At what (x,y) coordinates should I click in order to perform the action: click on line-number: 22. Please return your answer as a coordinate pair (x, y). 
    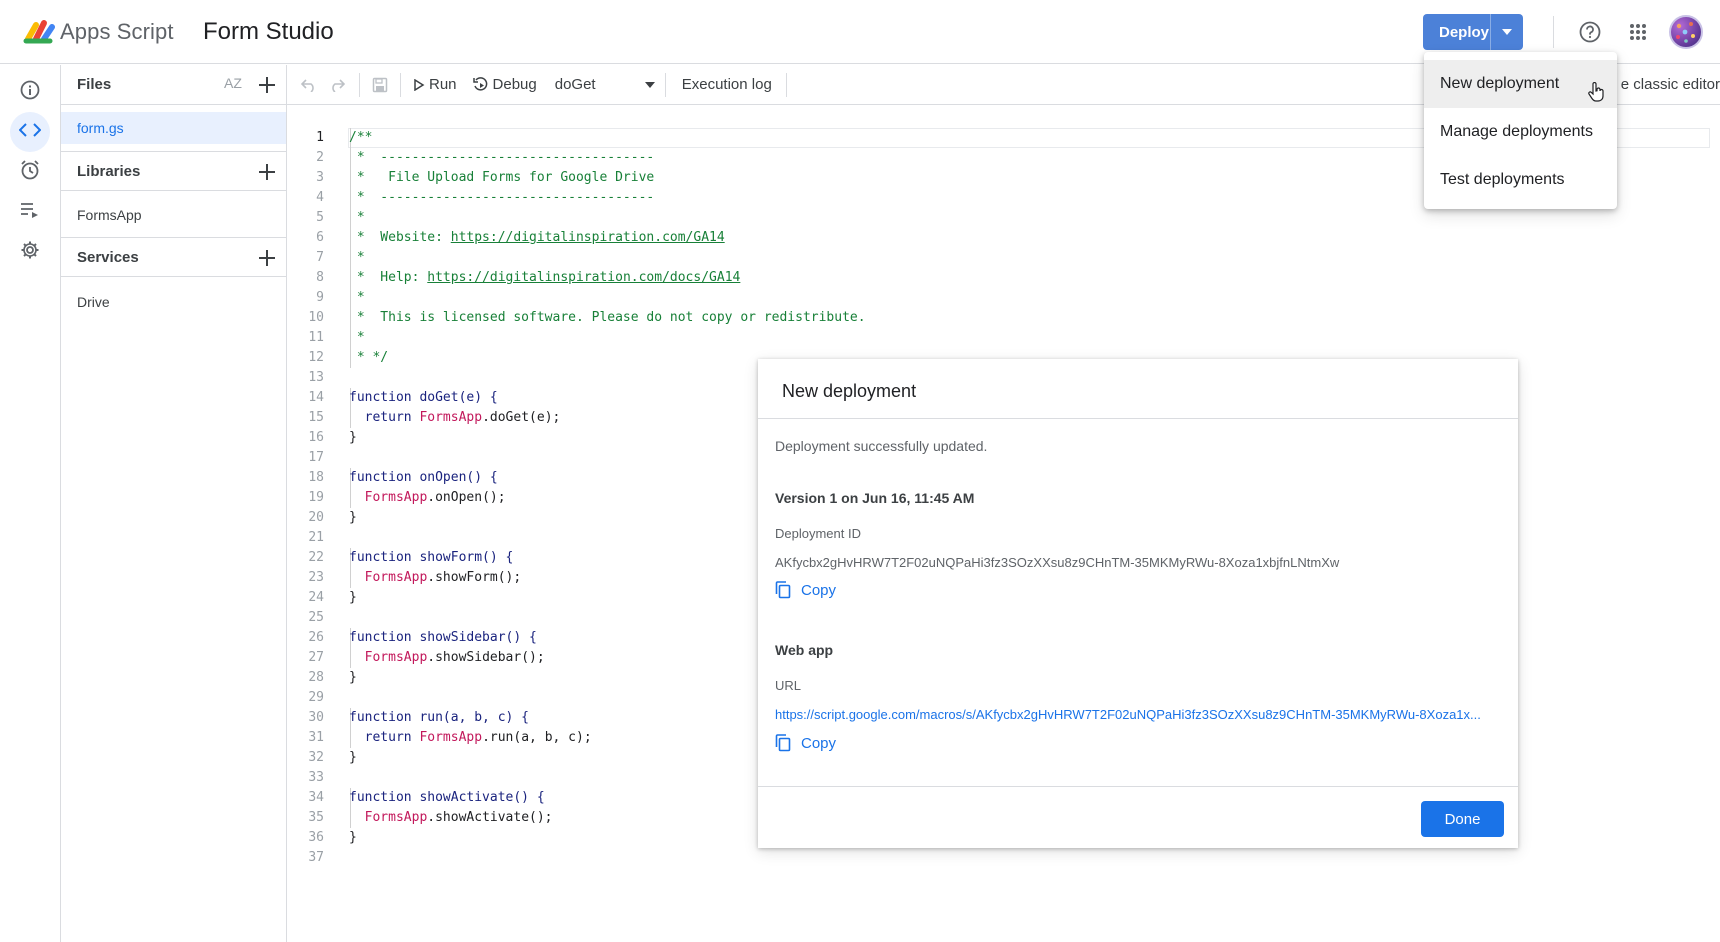
    Looking at the image, I should click on (316, 557).